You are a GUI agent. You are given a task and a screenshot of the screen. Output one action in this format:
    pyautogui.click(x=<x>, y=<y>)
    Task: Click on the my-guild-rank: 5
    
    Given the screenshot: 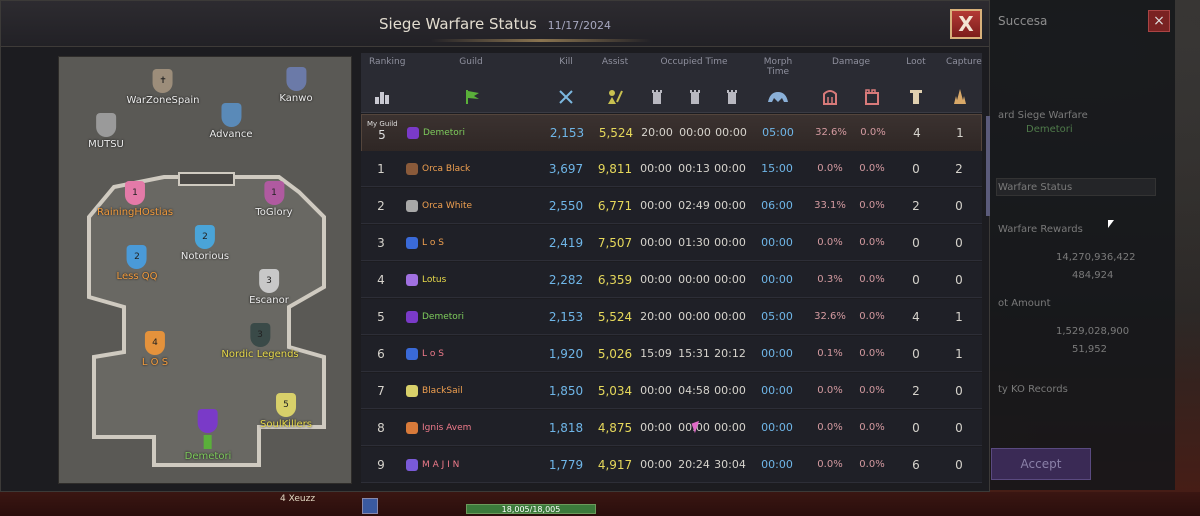 What is the action you would take?
    pyautogui.click(x=382, y=135)
    